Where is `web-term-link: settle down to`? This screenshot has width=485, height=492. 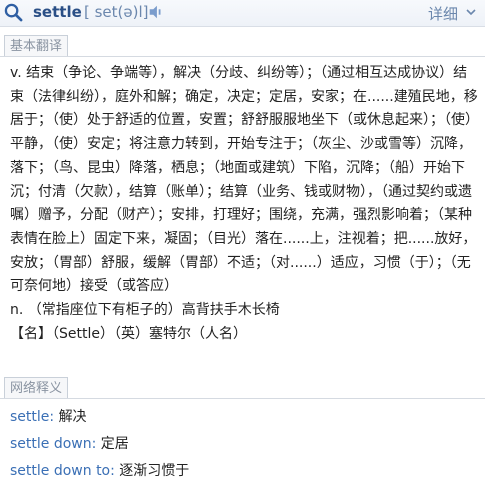
web-term-link: settle down to is located at coordinates (60, 471).